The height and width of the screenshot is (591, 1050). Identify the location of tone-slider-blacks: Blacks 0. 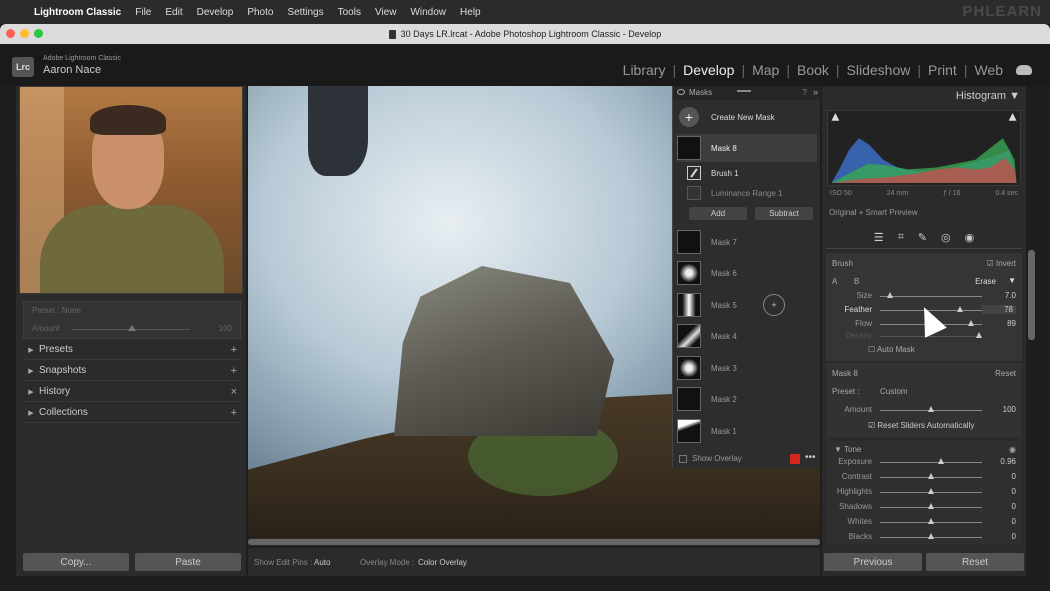
(924, 537).